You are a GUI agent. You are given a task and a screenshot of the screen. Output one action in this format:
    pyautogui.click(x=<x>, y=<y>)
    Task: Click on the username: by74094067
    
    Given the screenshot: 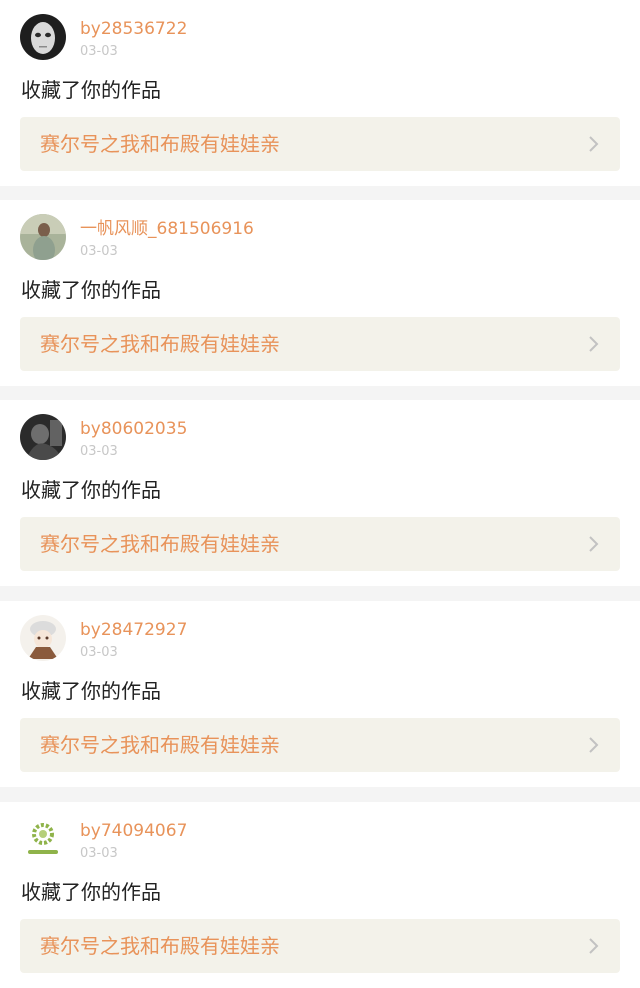 What is the action you would take?
    pyautogui.click(x=133, y=831)
    